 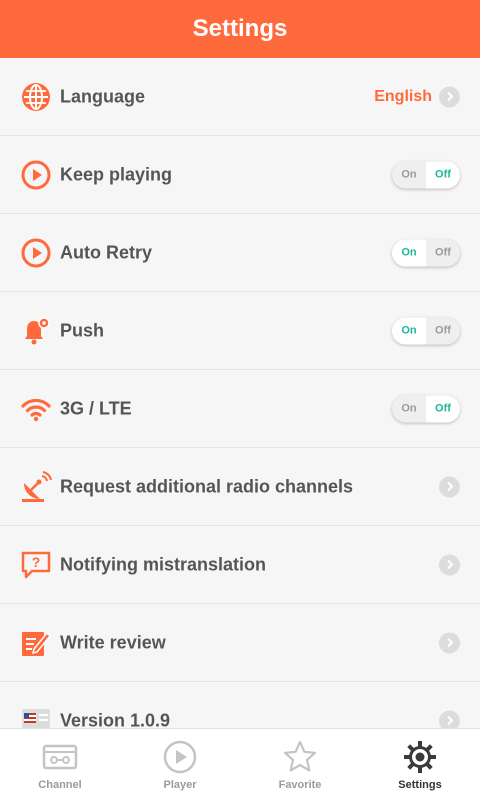 I want to click on setting-row-request-channels: Request additional radio channels, so click(x=240, y=487).